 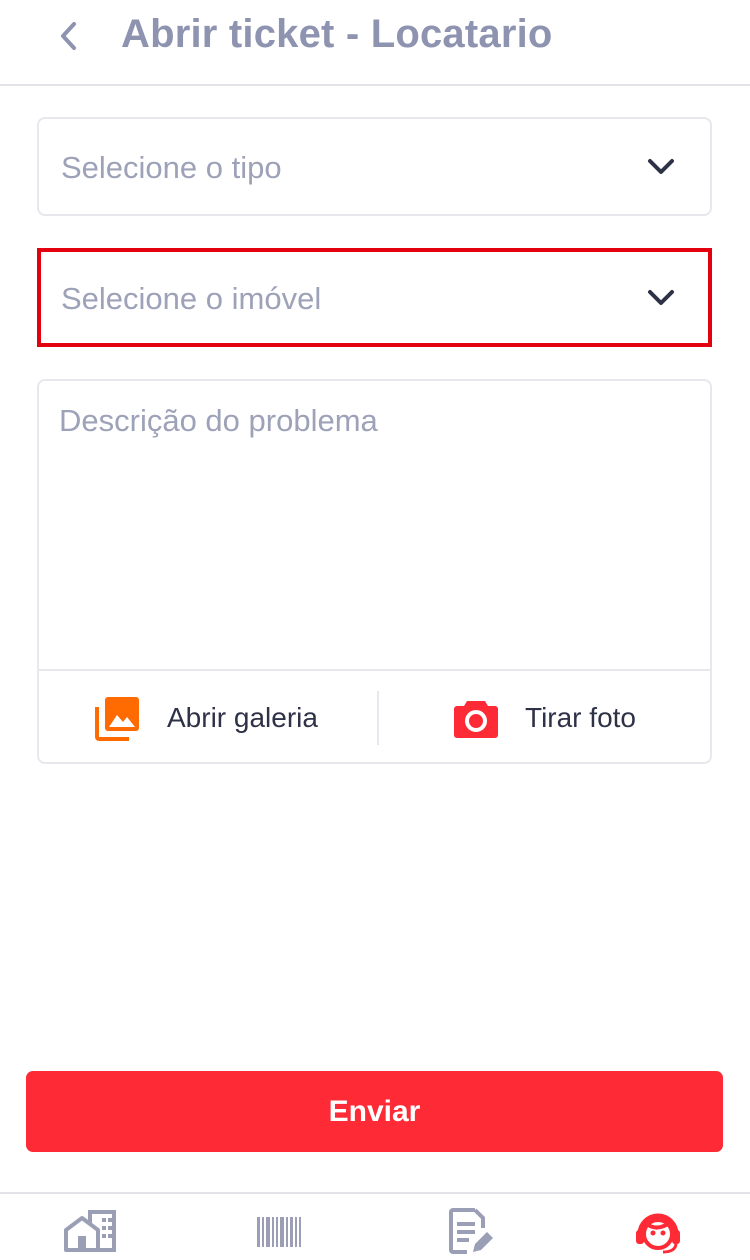 I want to click on back-button, so click(x=68, y=36).